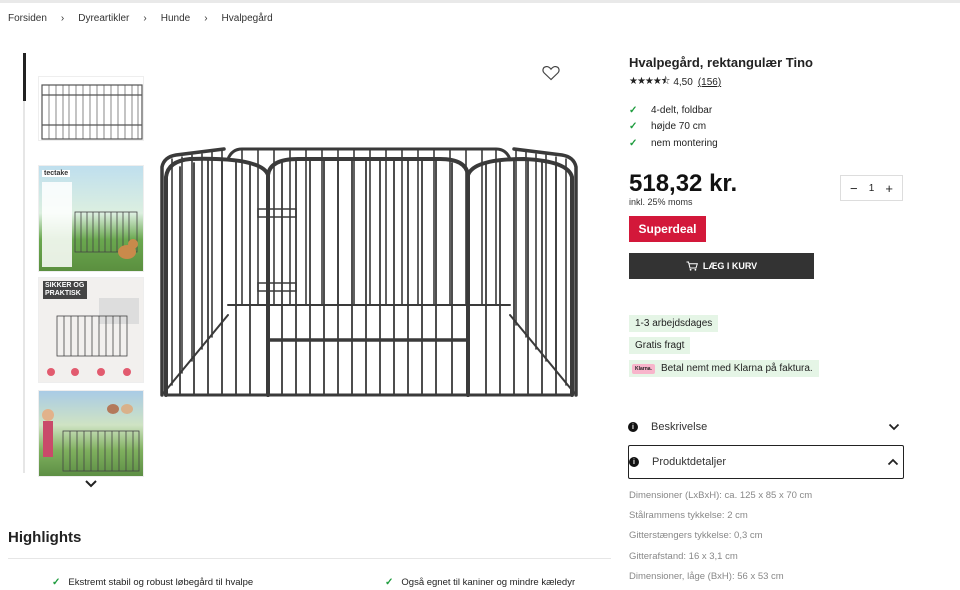 This screenshot has width=960, height=590. I want to click on breadcrumb-forsiden: Forsiden, so click(27, 18).